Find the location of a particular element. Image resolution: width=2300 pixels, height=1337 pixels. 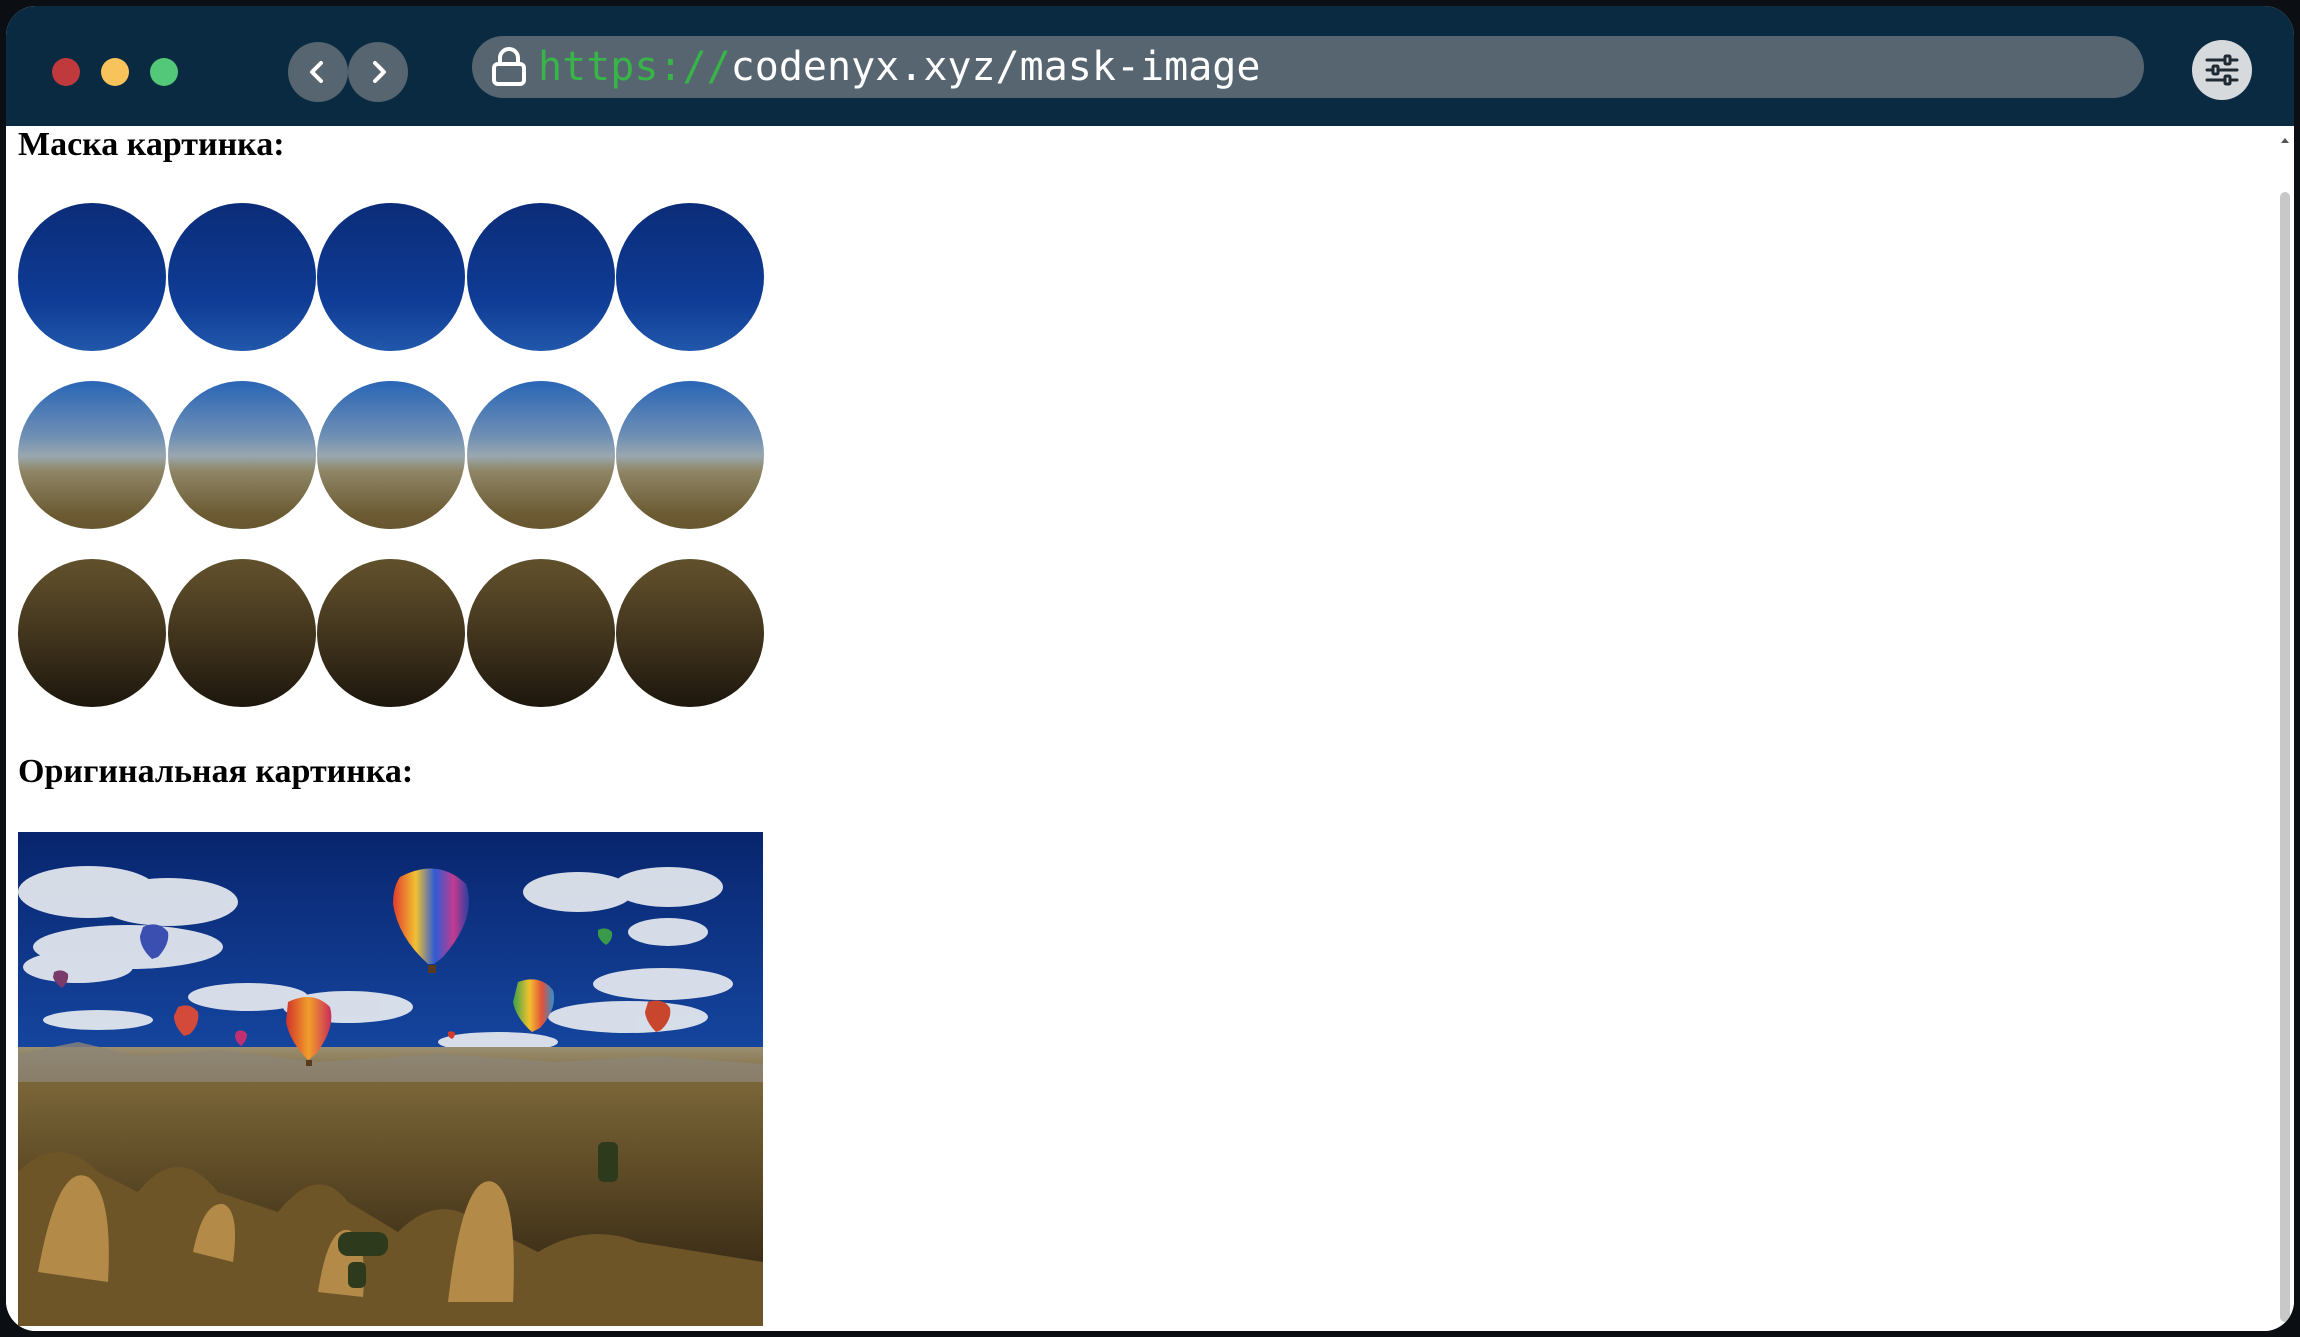

scrollbar-thumb is located at coordinates (2285, 757).